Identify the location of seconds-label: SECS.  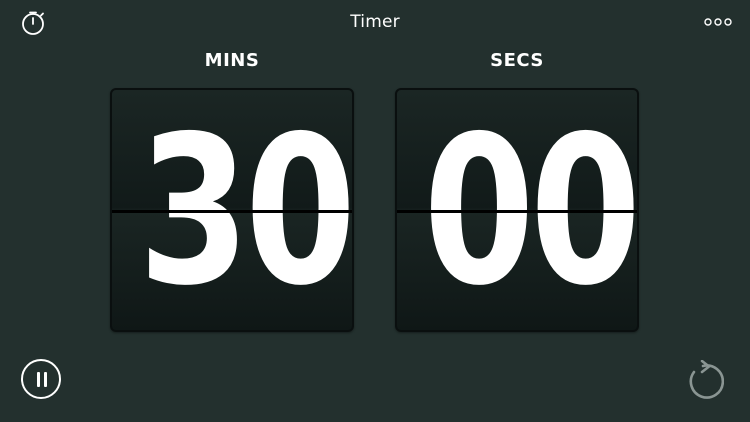
(517, 60).